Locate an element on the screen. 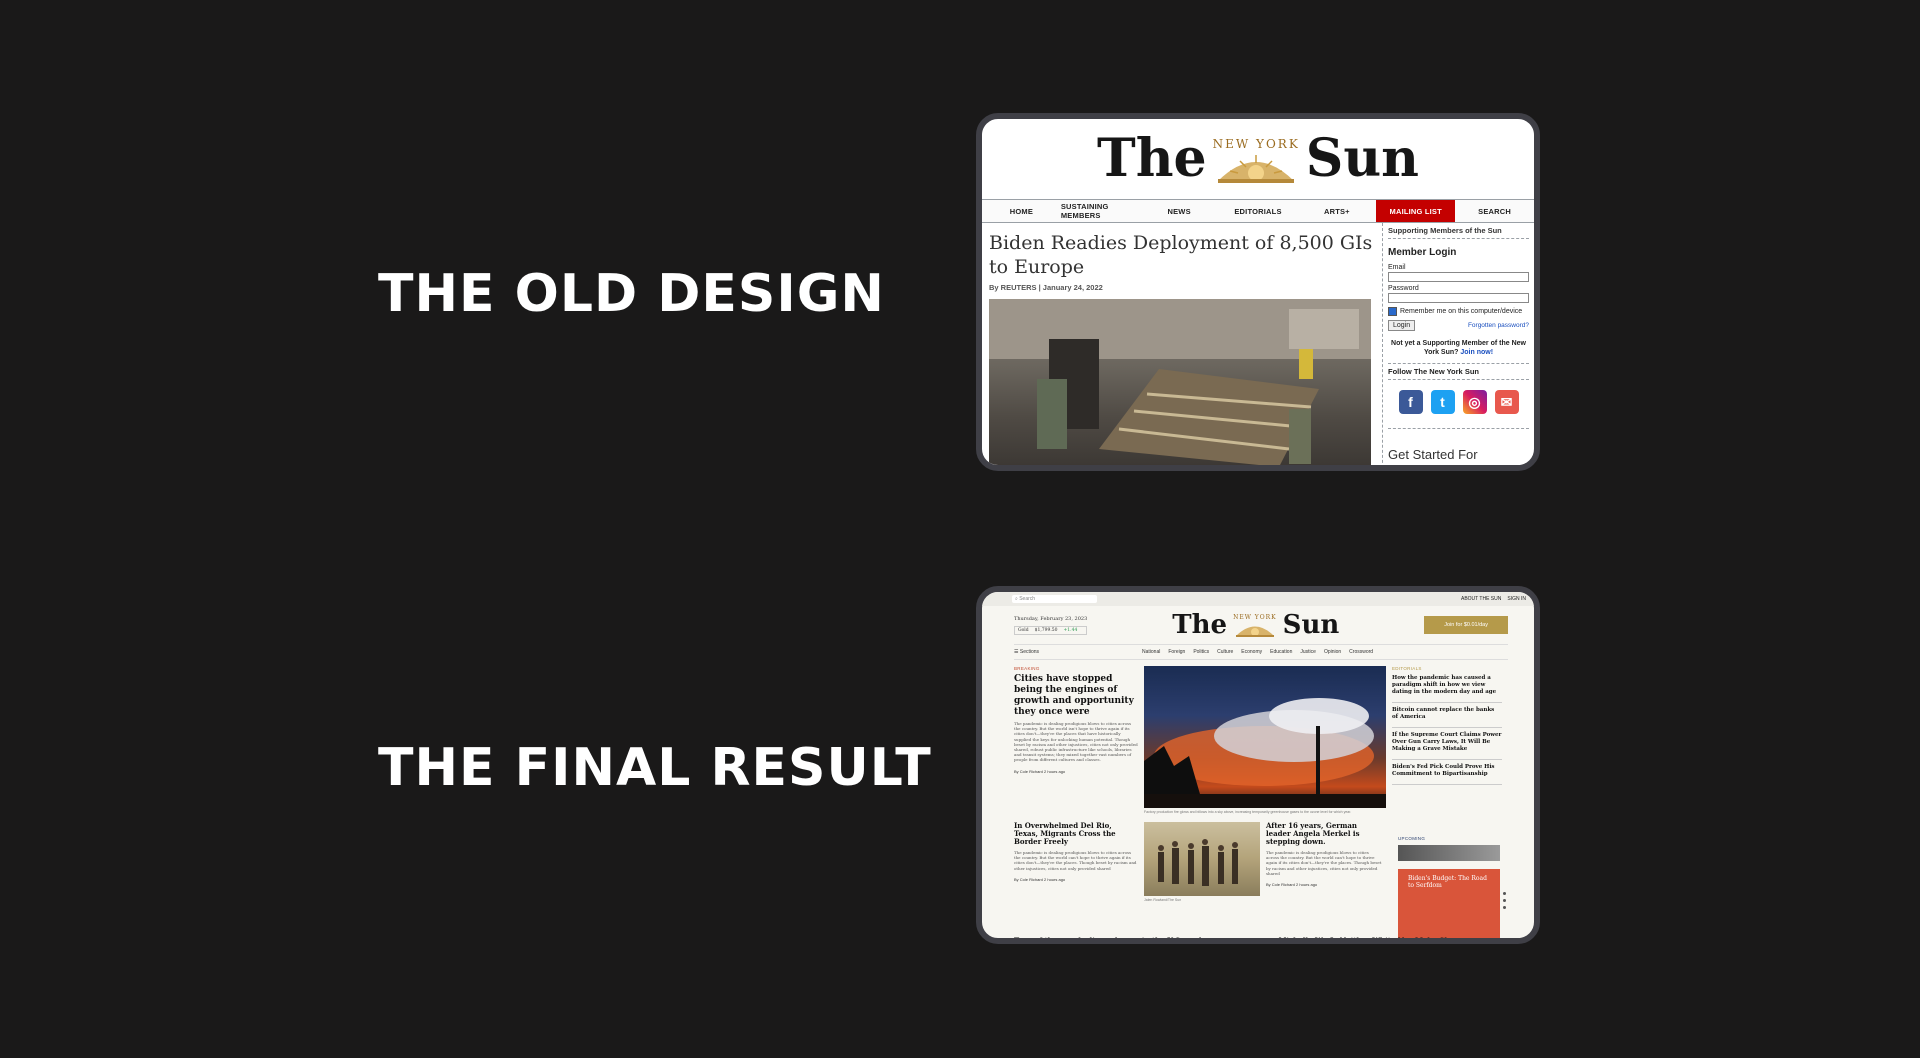  nav-editorials: EDITORIALS is located at coordinates (1258, 211).